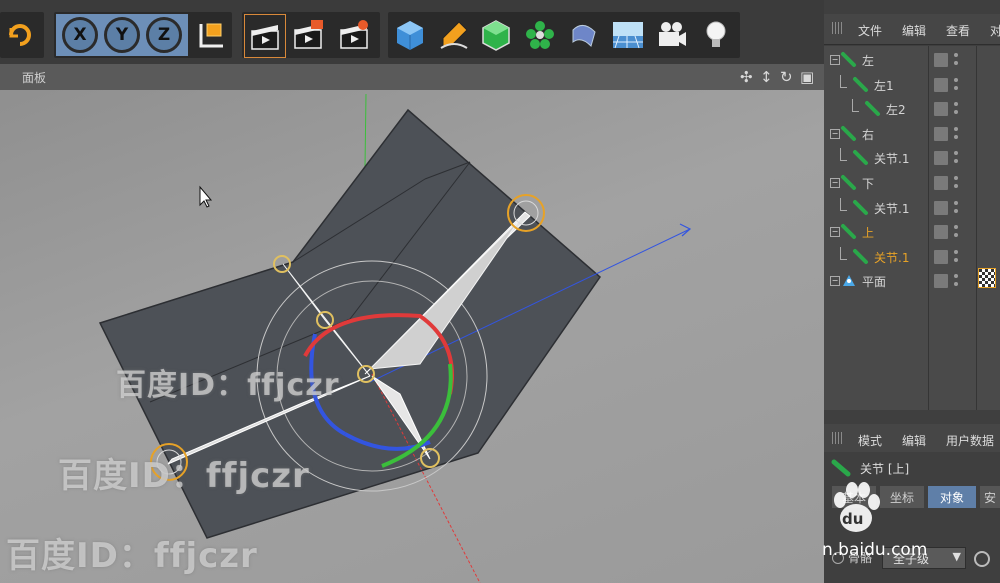  Describe the element at coordinates (868, 61) in the screenshot. I see `tree-row-label: 左` at that location.